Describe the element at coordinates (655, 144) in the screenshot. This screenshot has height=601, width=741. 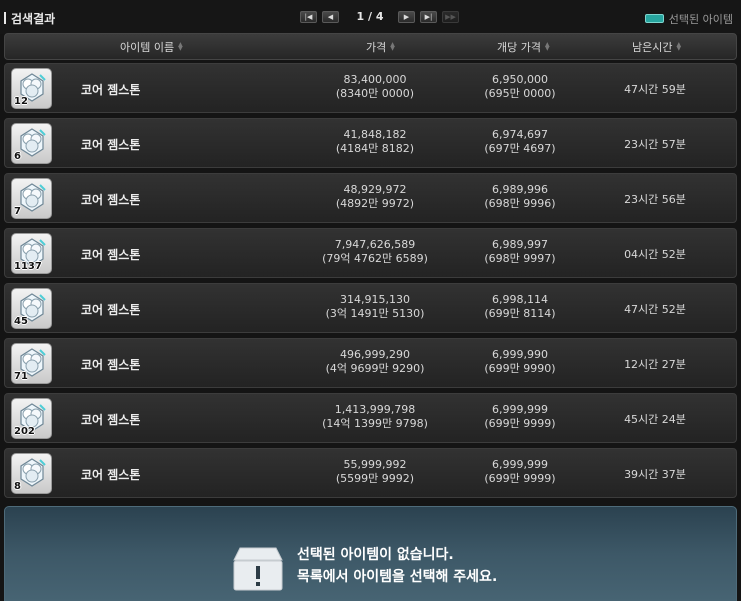
I see `item-time-left: 23시간 57분` at that location.